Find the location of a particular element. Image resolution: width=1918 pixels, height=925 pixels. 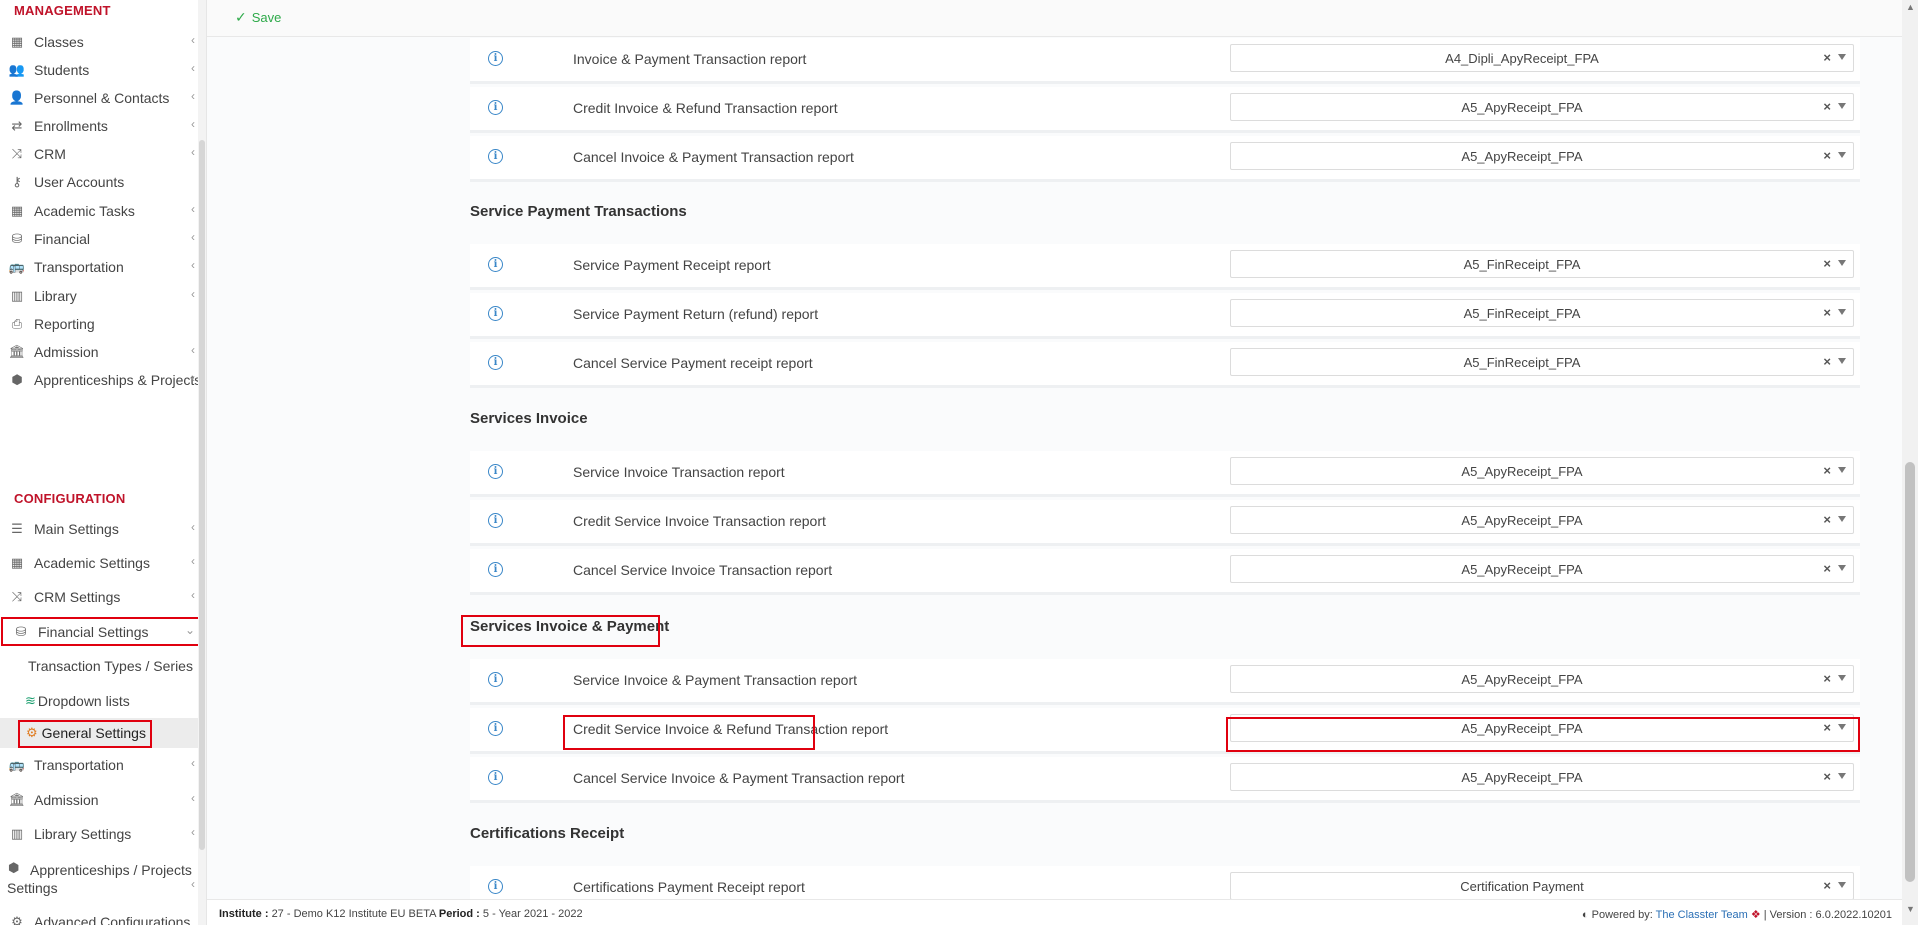

sidebar-scrollbar is located at coordinates (202, 462).